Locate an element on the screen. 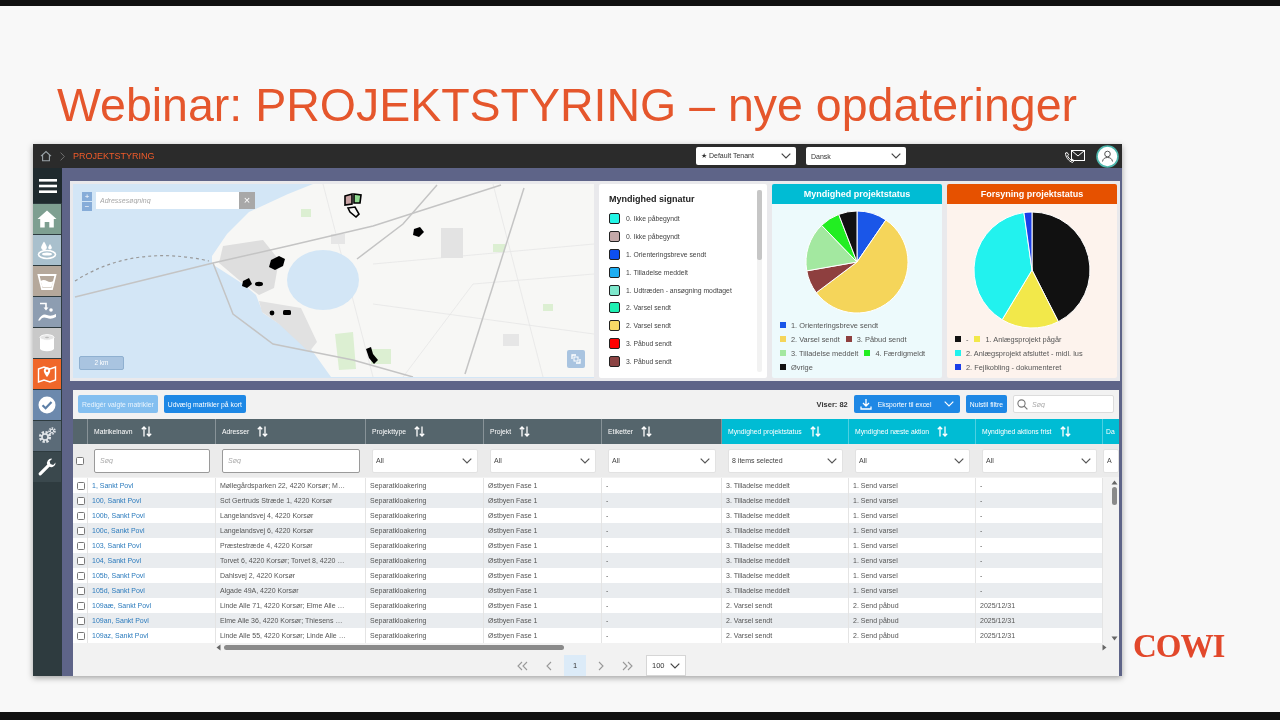 The image size is (1280, 720). user-avatar-icon is located at coordinates (1107, 156).